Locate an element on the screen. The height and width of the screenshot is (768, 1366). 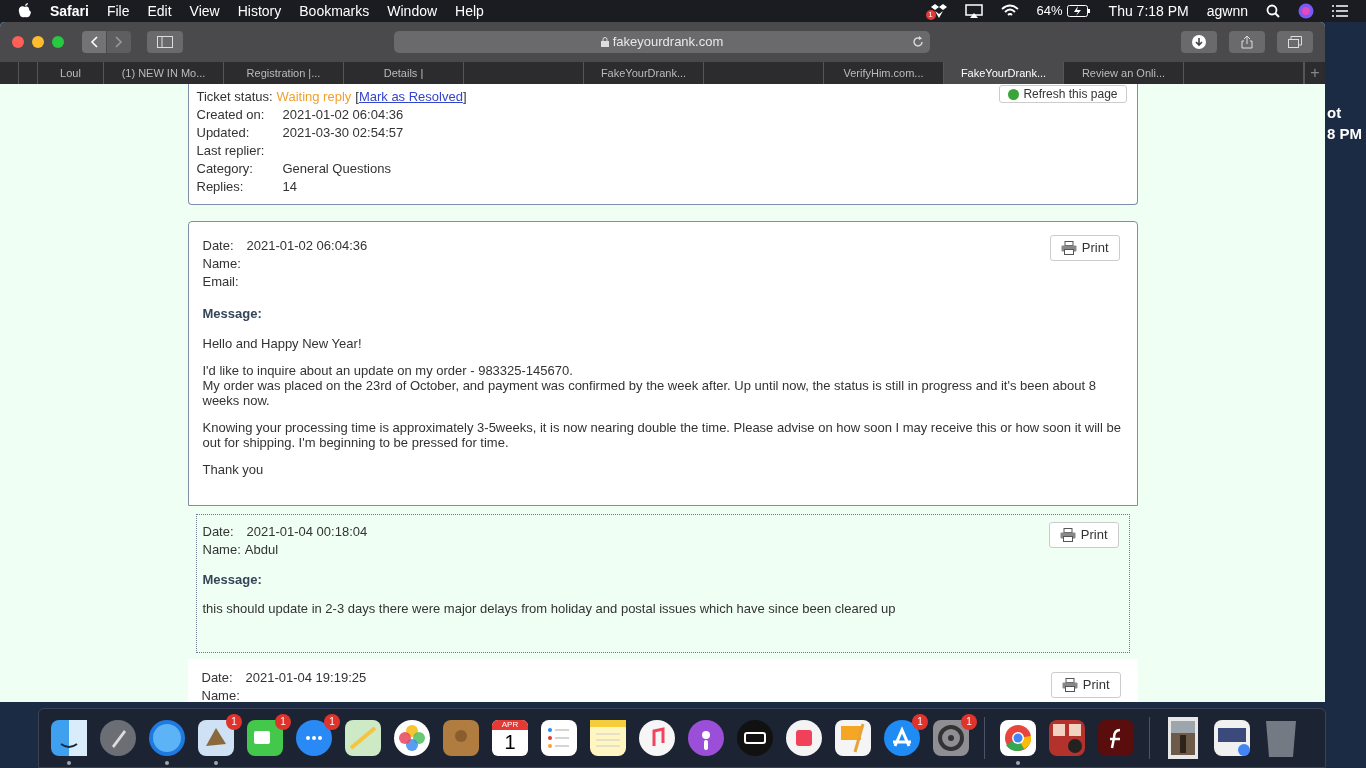
app-menu: Safari is located at coordinates (69, 11).